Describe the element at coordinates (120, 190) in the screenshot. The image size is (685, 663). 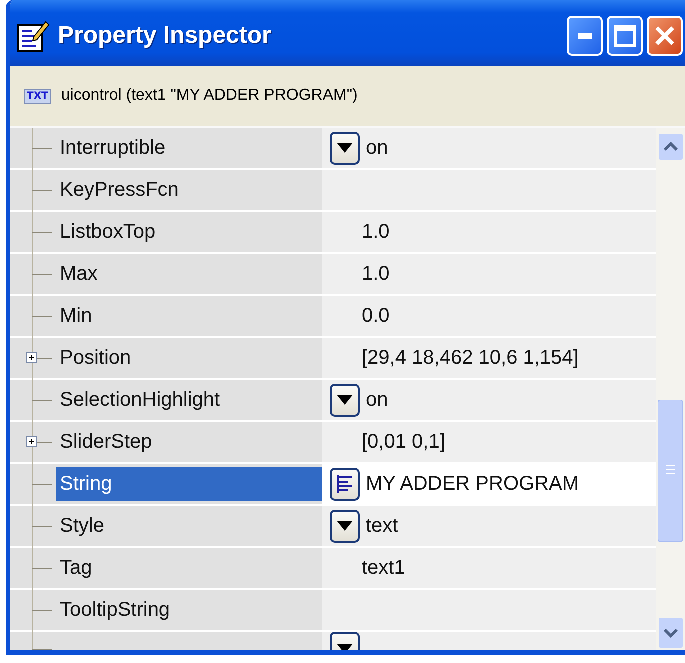
I see `property-name: KeyPressFcn` at that location.